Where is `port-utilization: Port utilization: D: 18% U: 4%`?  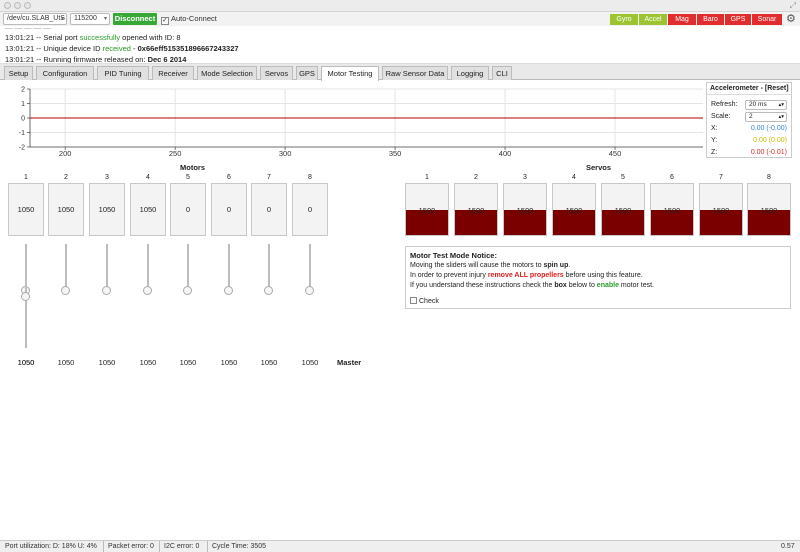
port-utilization: Port utilization: D: 18% U: 4% is located at coordinates (51, 546).